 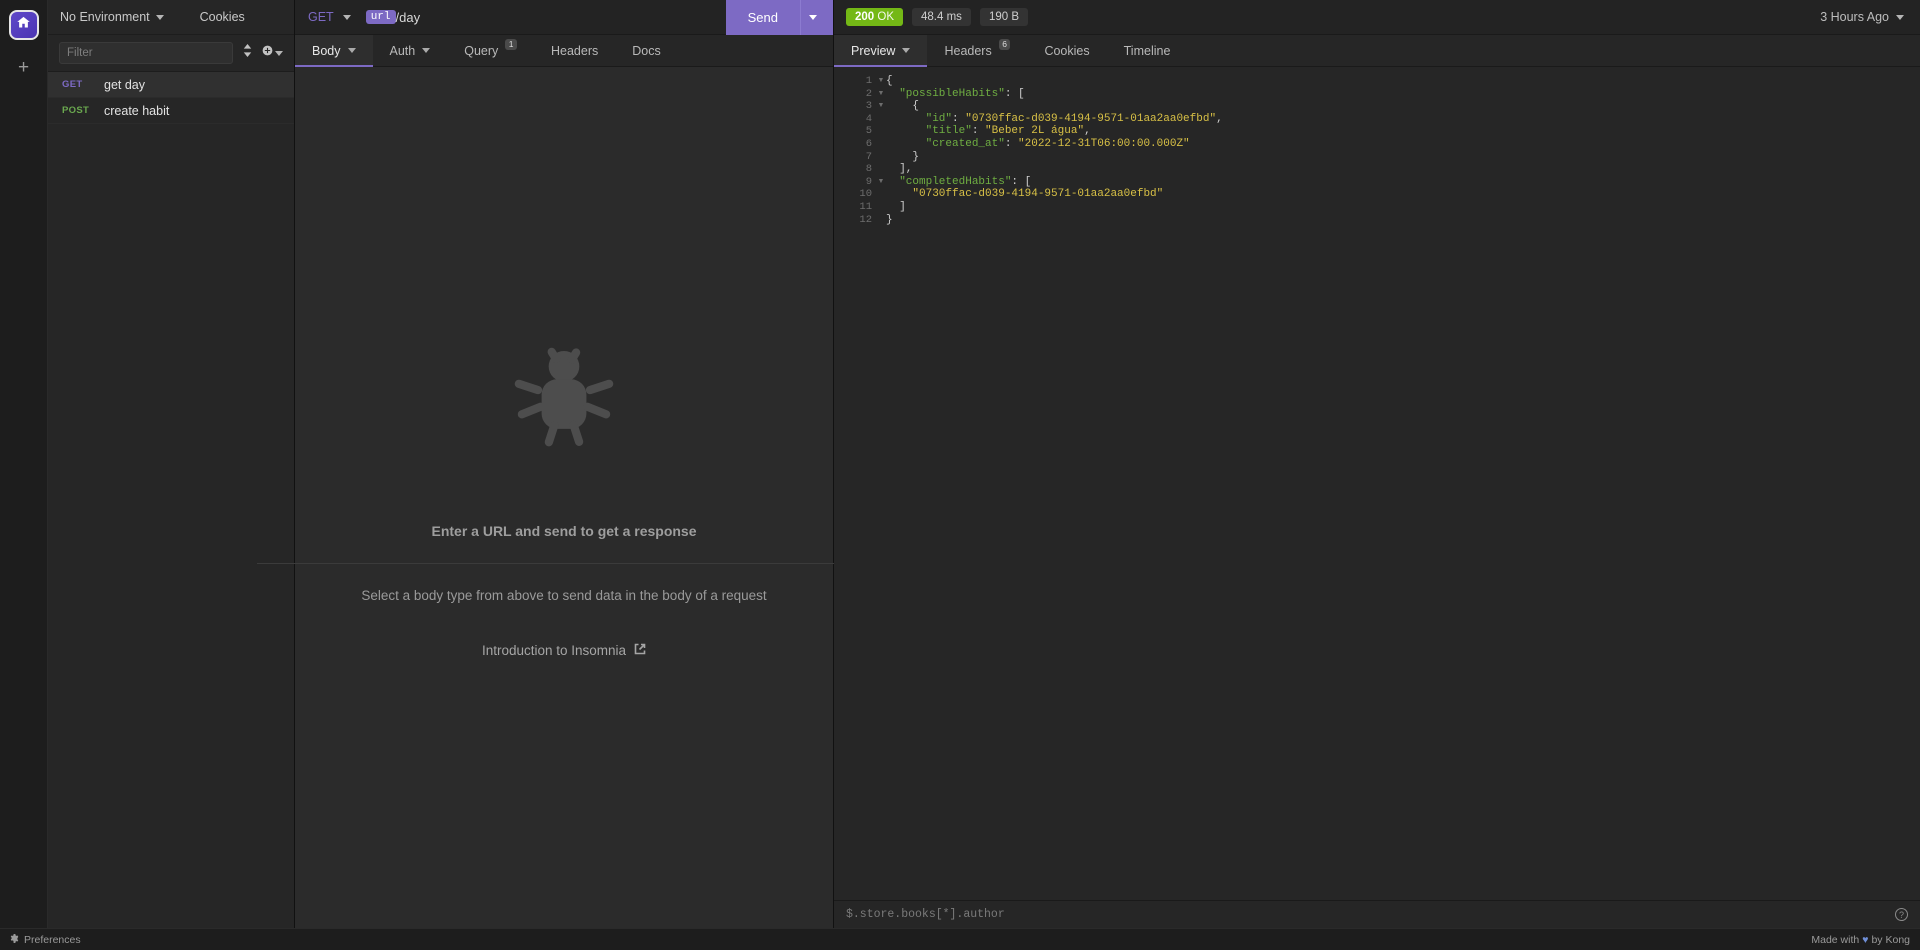 What do you see at coordinates (52, 939) in the screenshot?
I see `preferences-label: Preferences` at bounding box center [52, 939].